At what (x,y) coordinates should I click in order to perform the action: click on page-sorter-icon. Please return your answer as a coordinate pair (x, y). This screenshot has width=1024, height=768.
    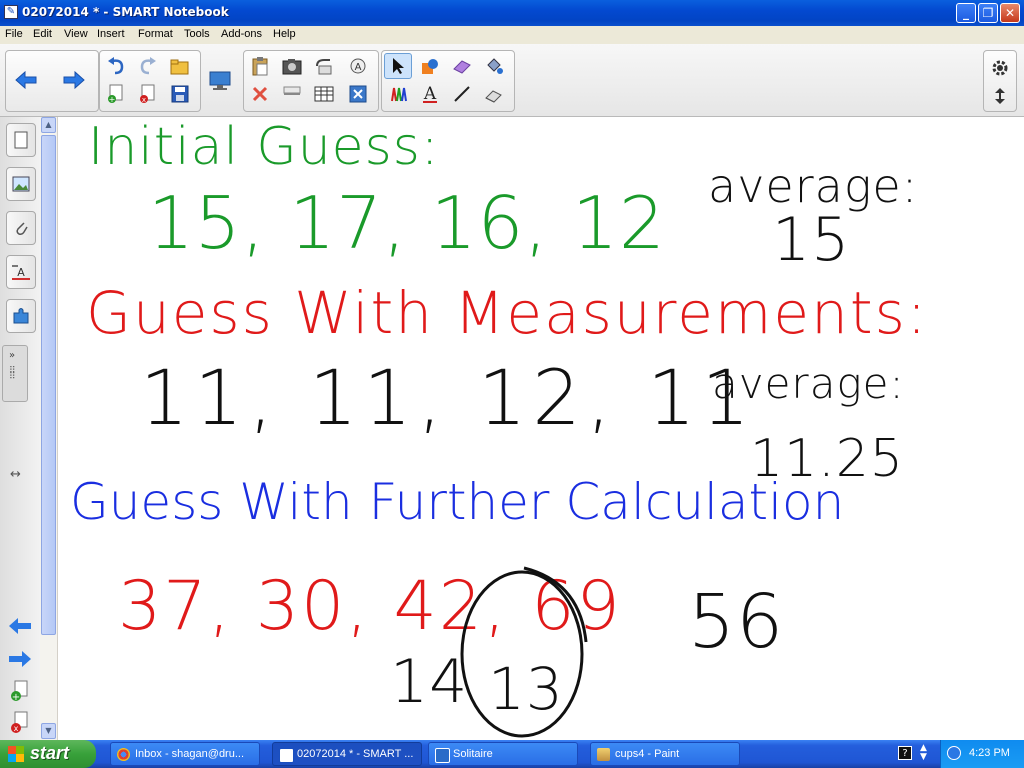
    Looking at the image, I should click on (21, 140).